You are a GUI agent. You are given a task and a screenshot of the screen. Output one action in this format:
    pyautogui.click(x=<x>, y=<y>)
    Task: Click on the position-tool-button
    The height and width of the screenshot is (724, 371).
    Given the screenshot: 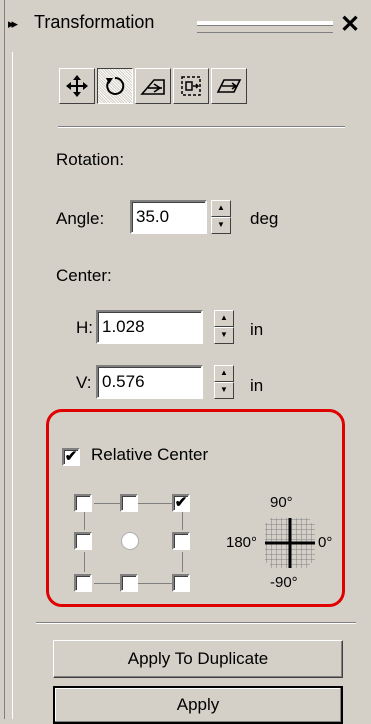 What is the action you would take?
    pyautogui.click(x=77, y=86)
    